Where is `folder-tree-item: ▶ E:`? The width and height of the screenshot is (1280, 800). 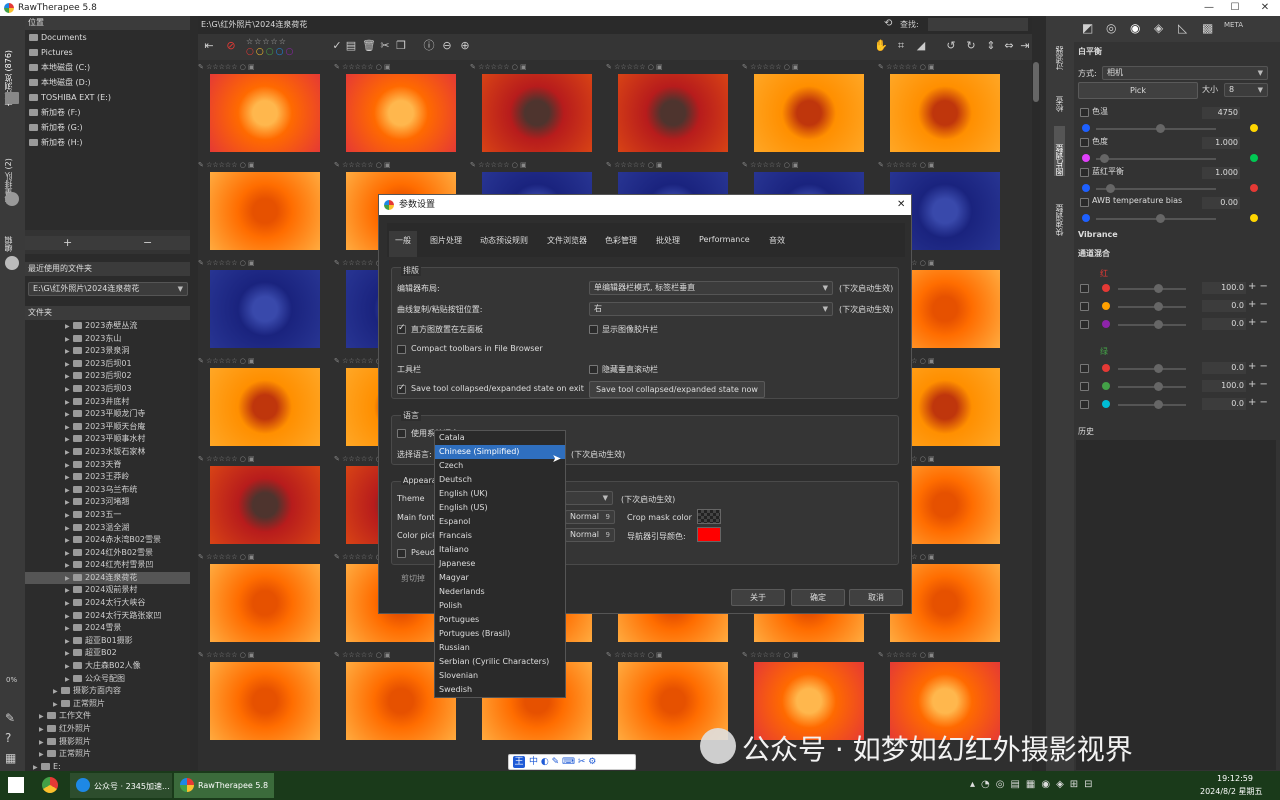 folder-tree-item: ▶ E: is located at coordinates (107, 766).